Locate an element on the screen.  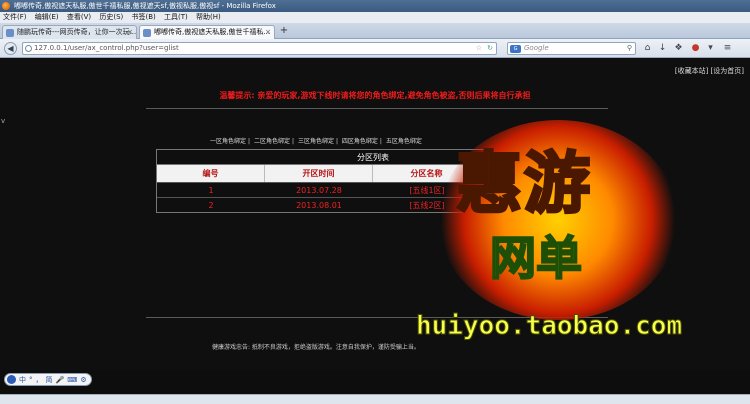
header-action: 操作 is located at coordinates (535, 173).